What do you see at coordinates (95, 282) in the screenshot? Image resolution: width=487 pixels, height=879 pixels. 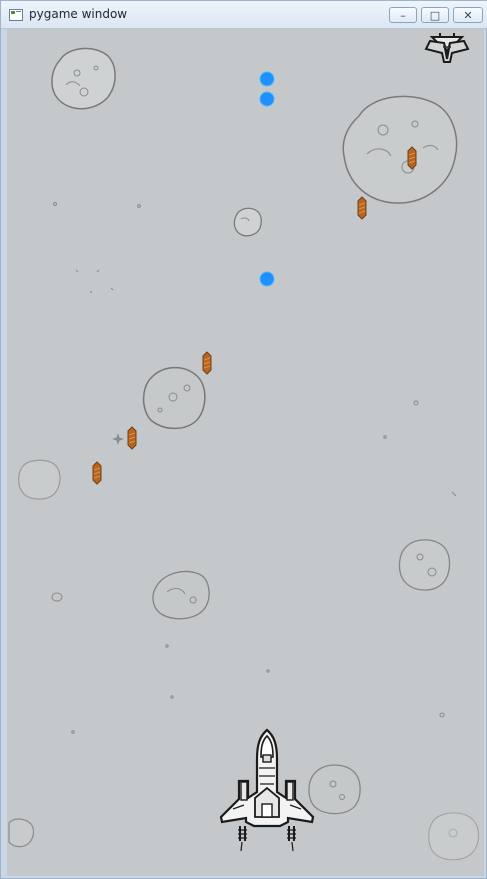 I see `debris-cluster` at bounding box center [95, 282].